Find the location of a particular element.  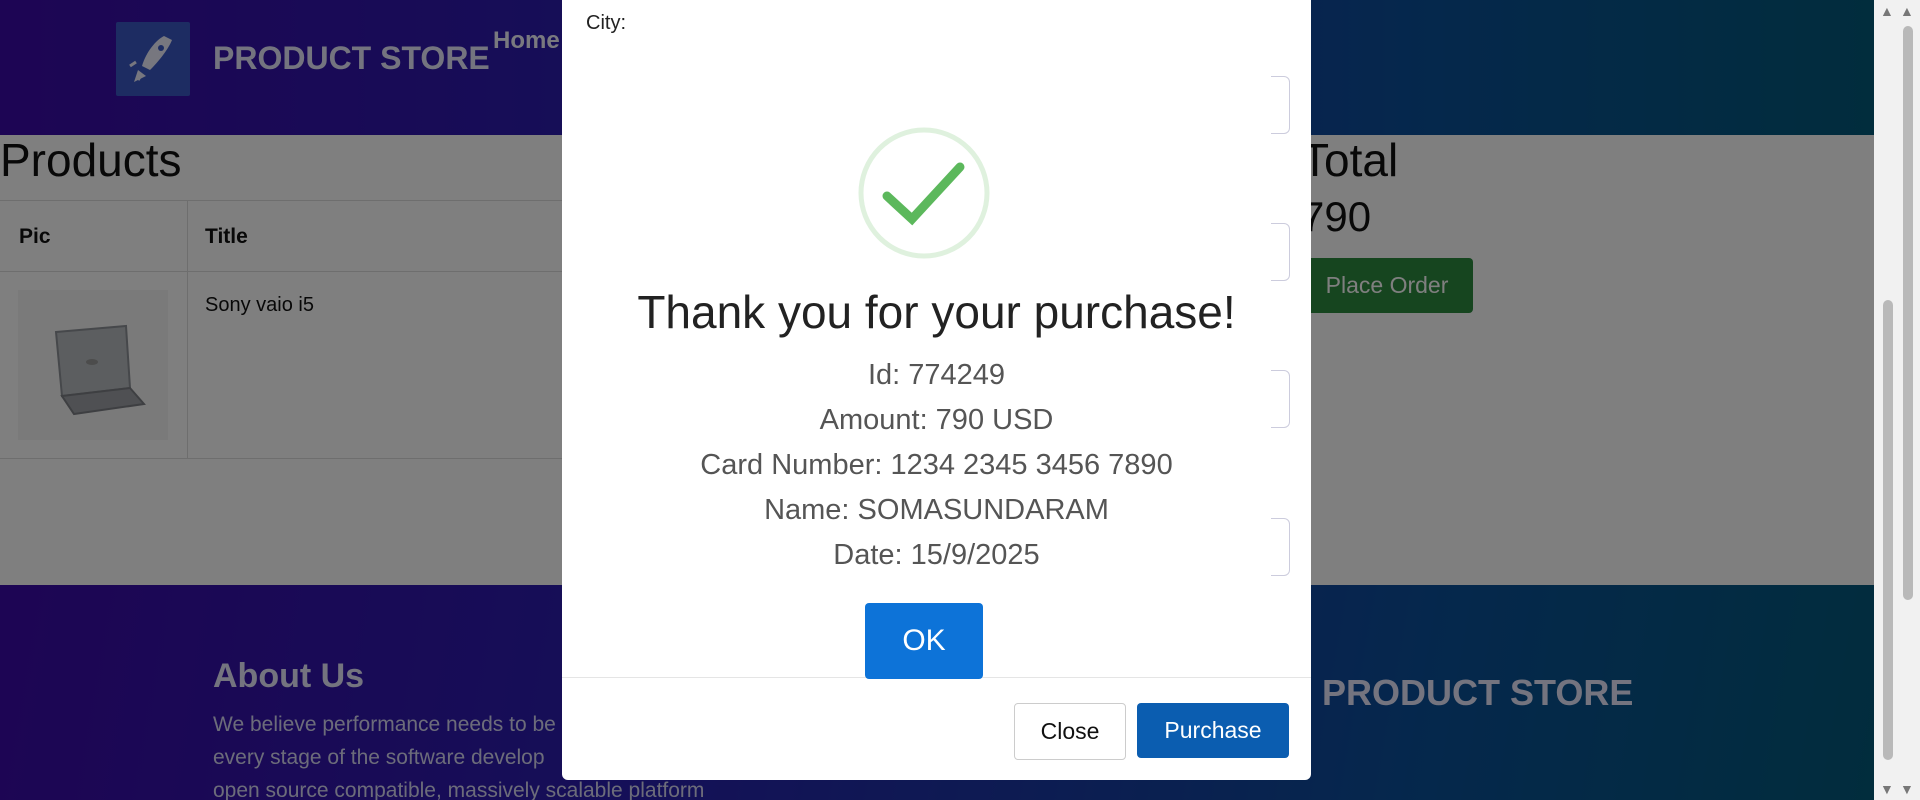

ok-button: OK is located at coordinates (924, 641).